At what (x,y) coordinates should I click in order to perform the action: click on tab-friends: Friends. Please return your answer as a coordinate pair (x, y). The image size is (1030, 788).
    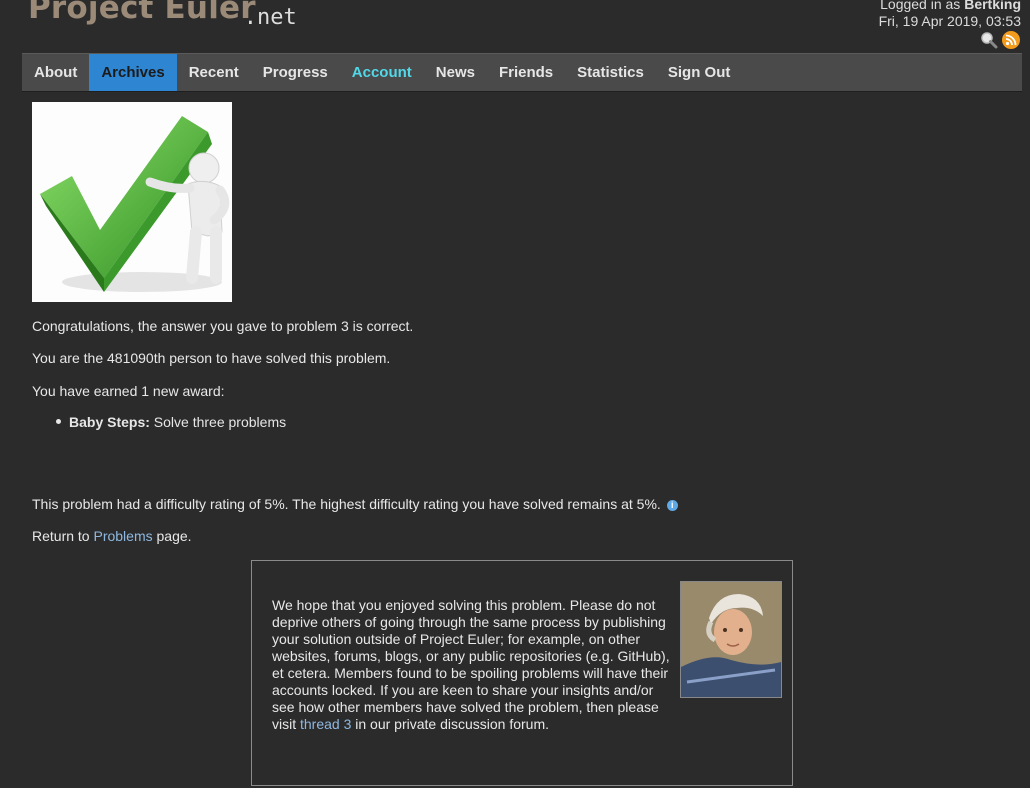
    Looking at the image, I should click on (526, 72).